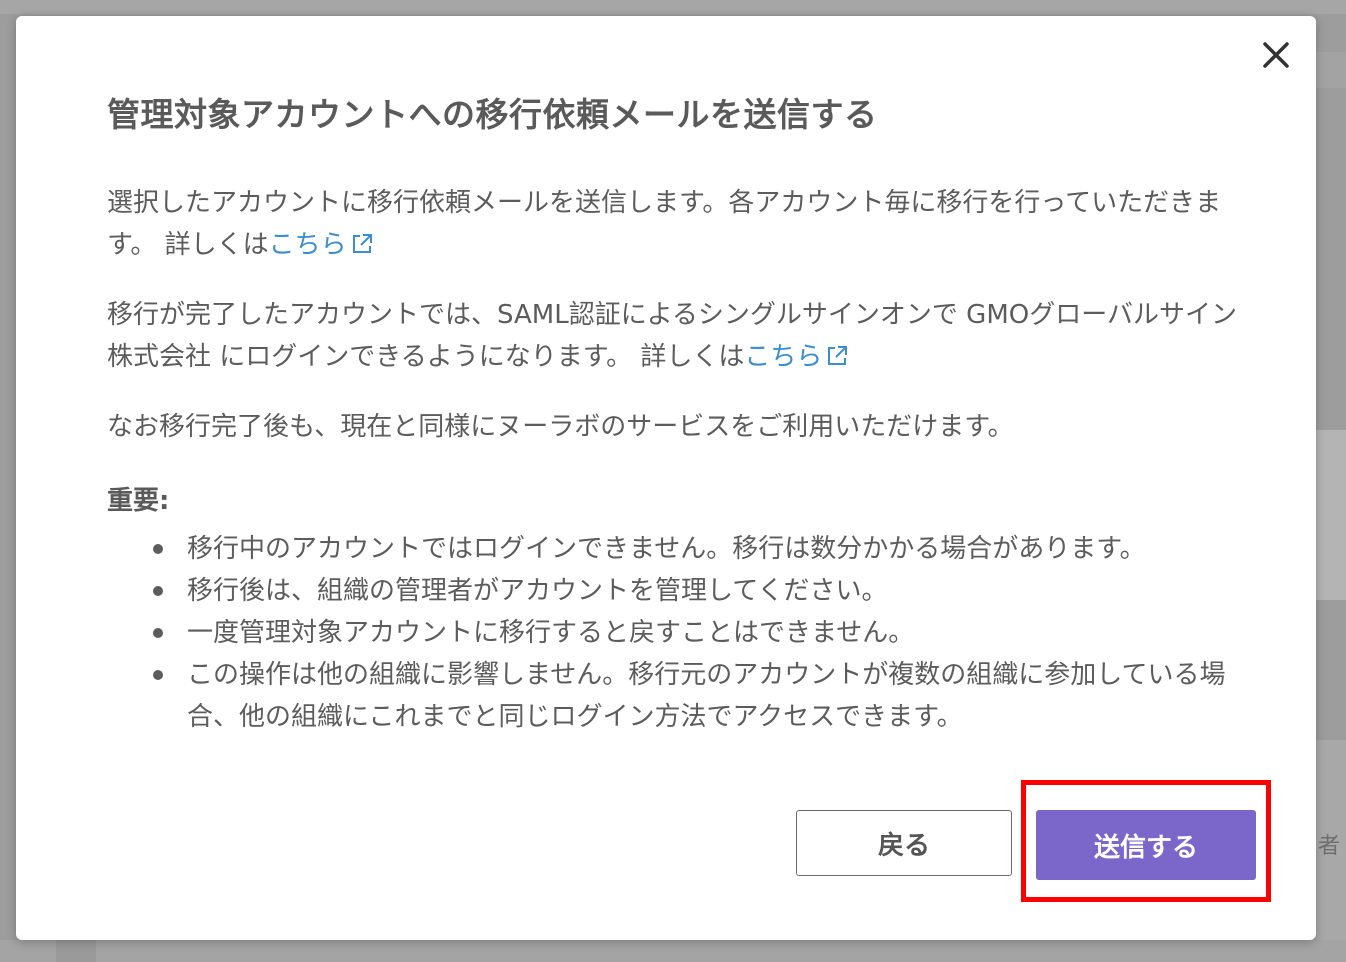 This screenshot has width=1346, height=962. Describe the element at coordinates (673, 7) in the screenshot. I see `background-header` at that location.